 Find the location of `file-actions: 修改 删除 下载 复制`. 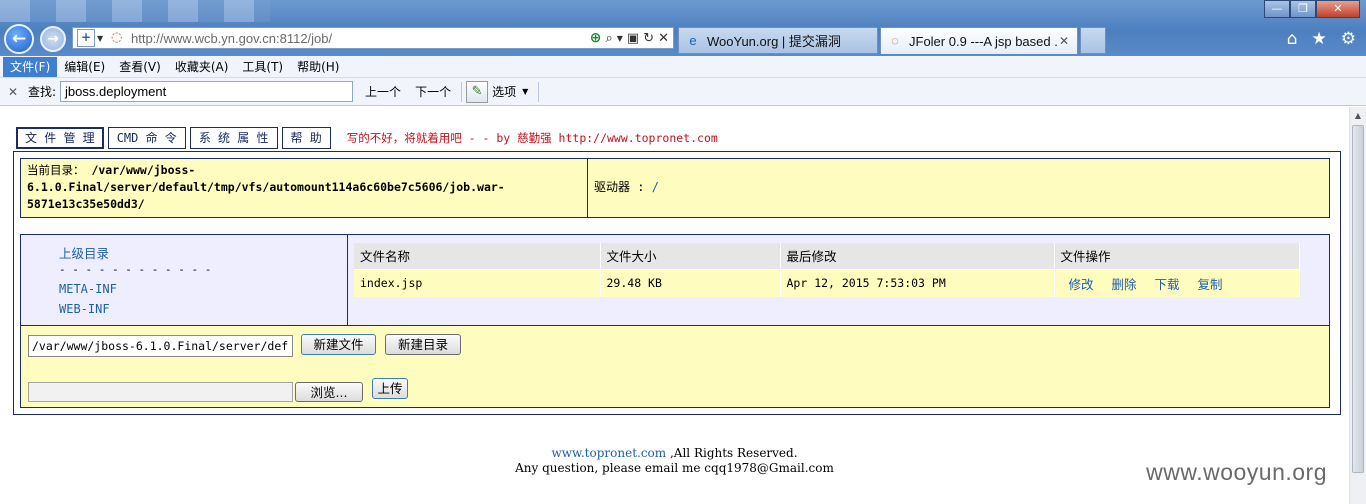

file-actions: 修改 删除 下载 复制 is located at coordinates (1177, 282).